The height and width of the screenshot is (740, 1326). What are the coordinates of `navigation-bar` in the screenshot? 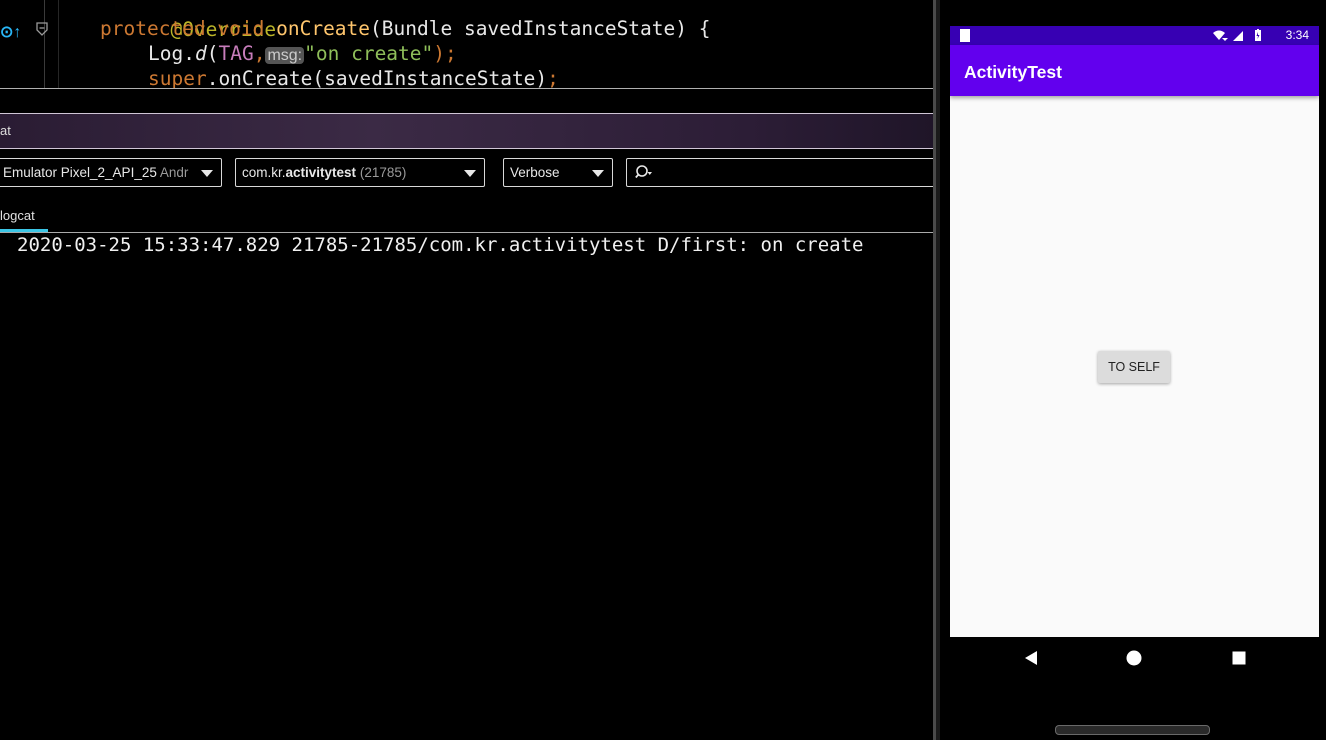 It's located at (1134, 659).